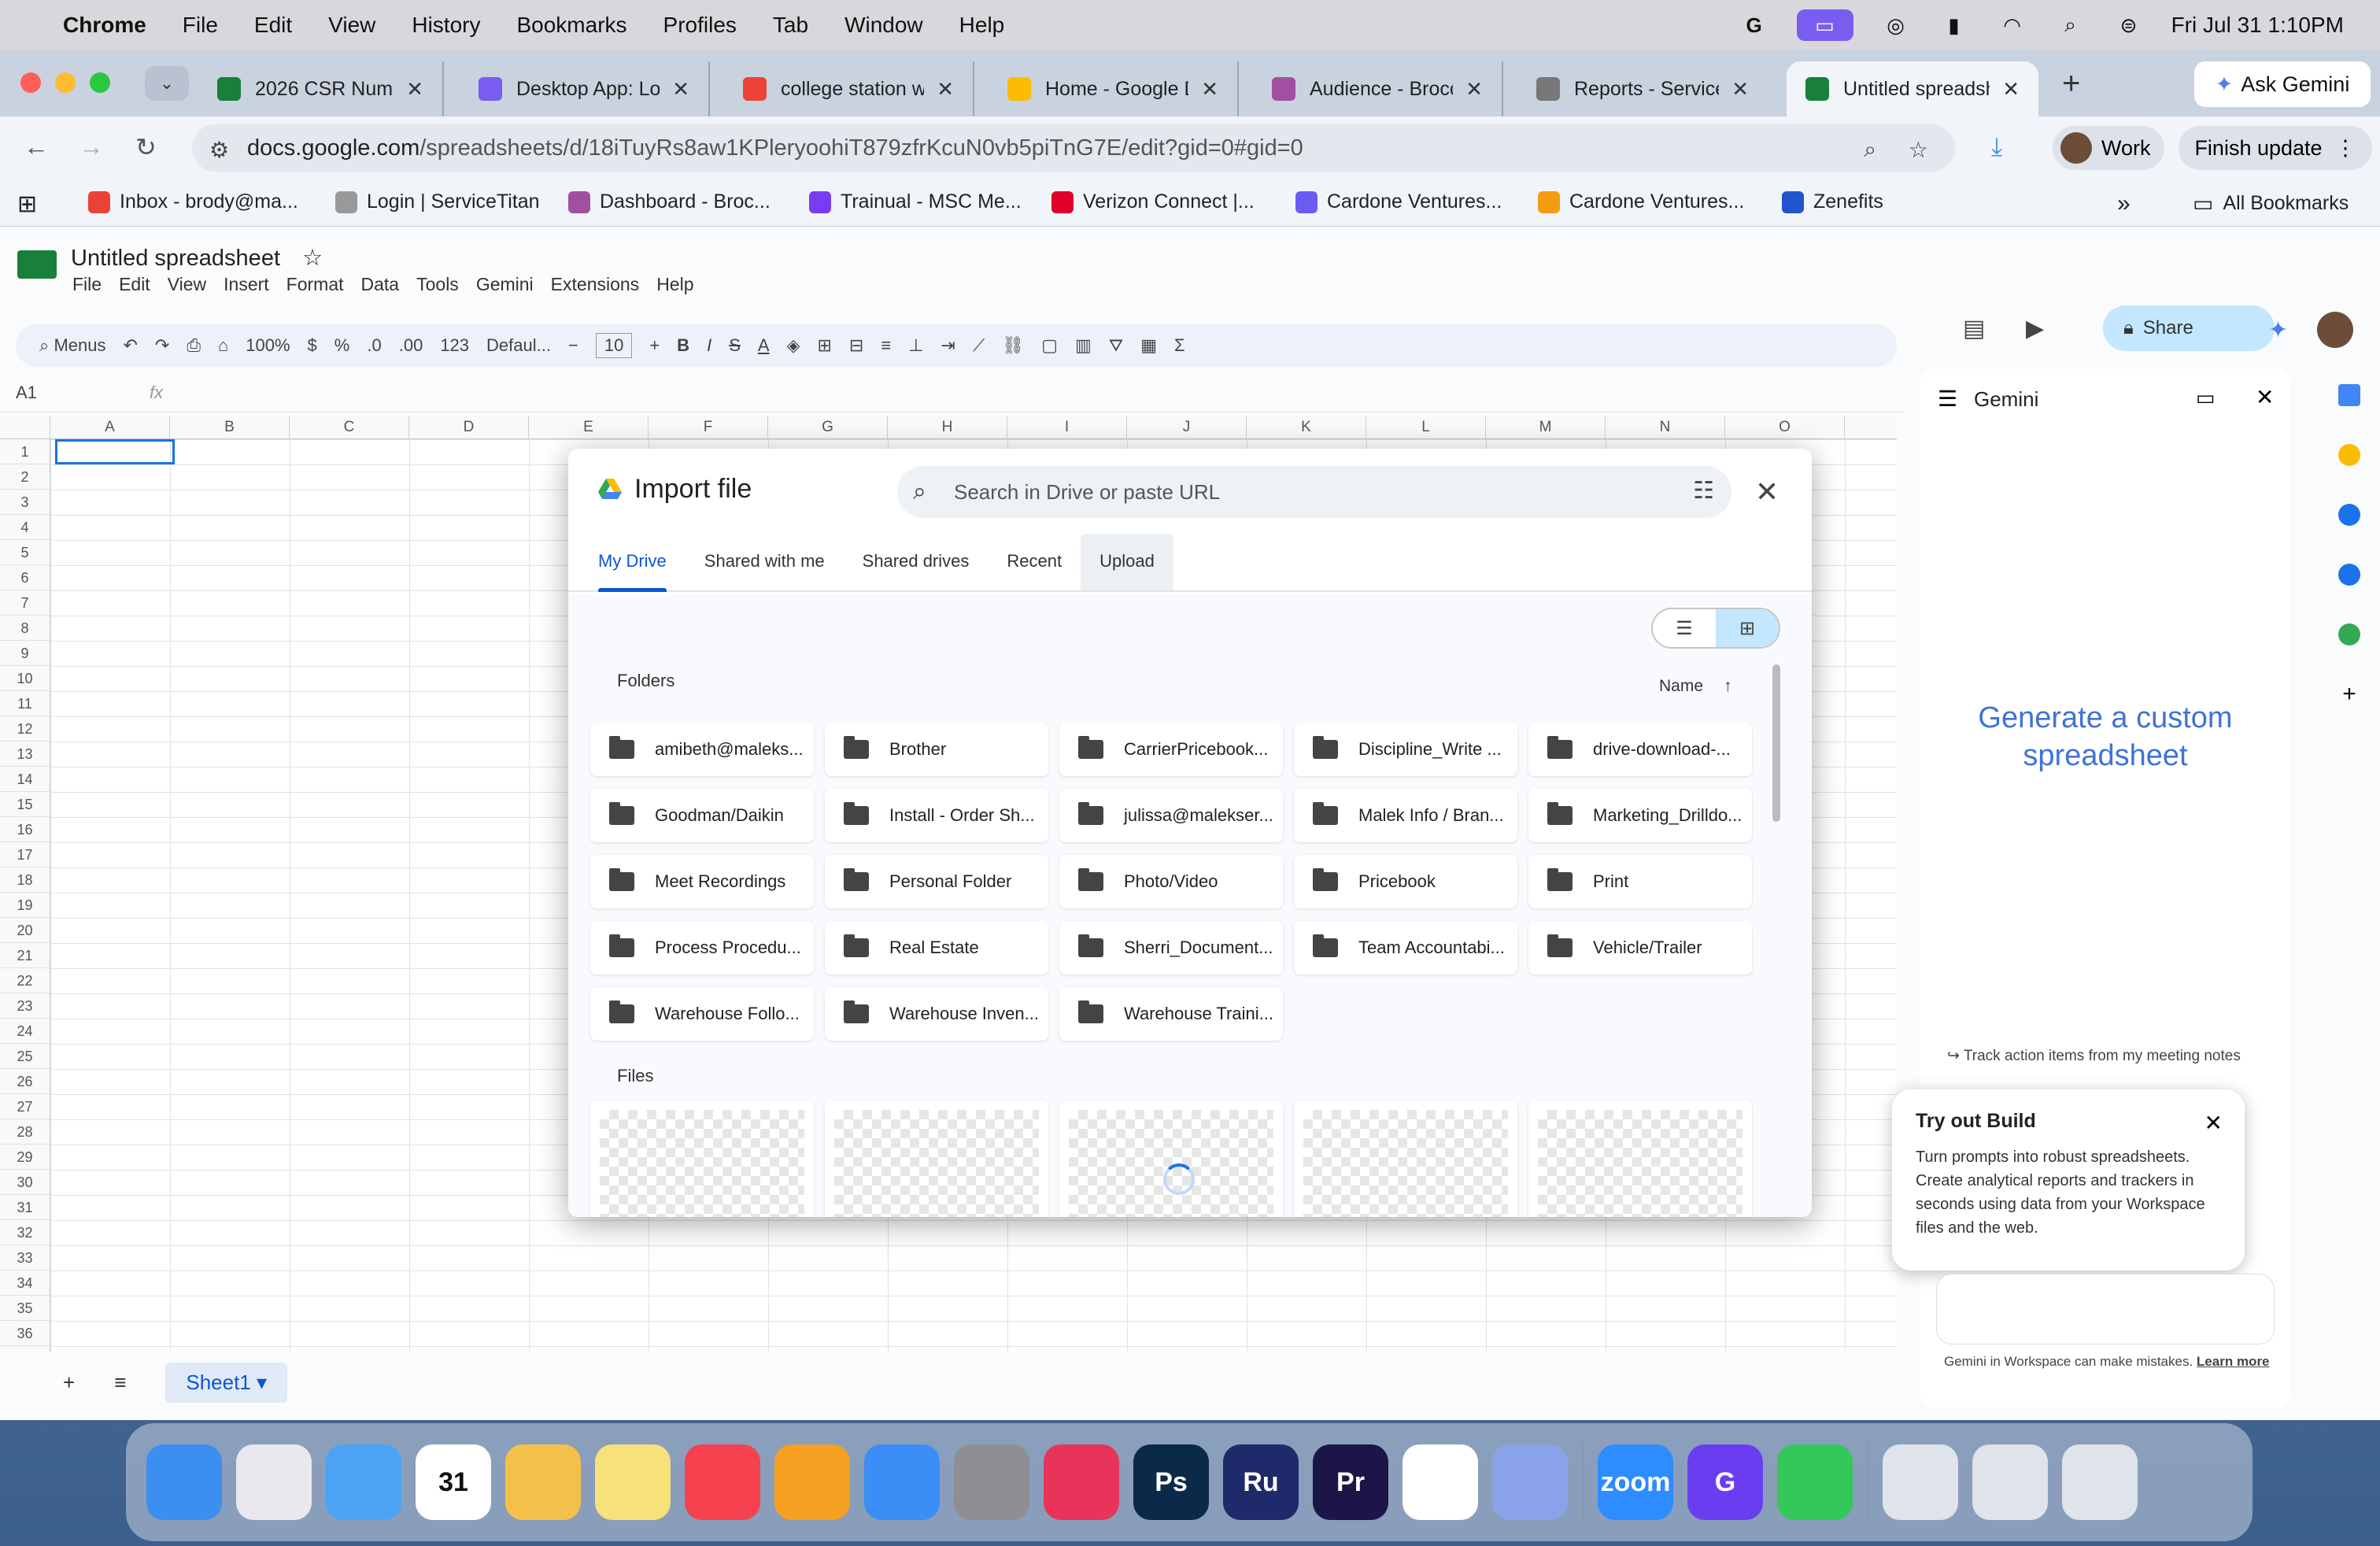  What do you see at coordinates (25, 1349) in the screenshot?
I see `row-header: 37` at bounding box center [25, 1349].